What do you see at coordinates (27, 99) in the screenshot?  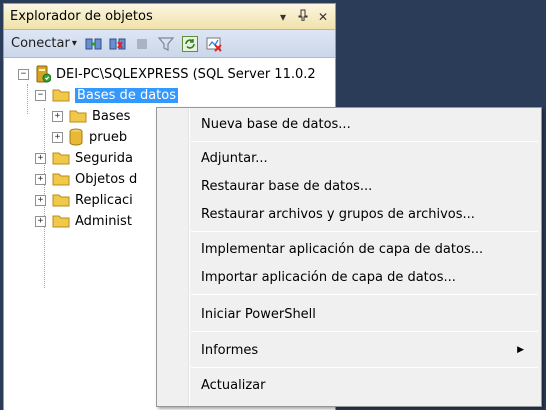 I see `tree-connector` at bounding box center [27, 99].